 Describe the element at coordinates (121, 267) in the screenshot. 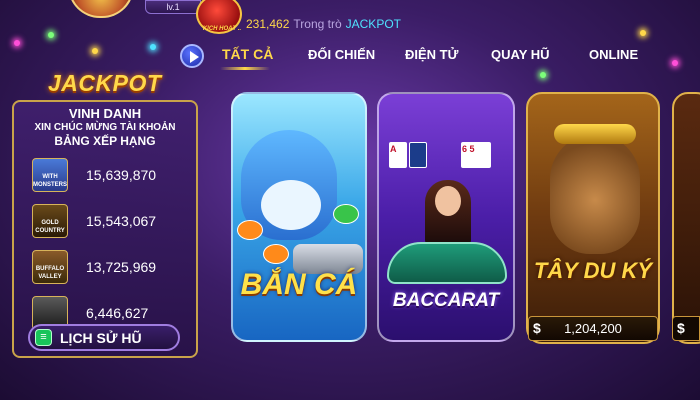

I see `win-amount: 13,725,969` at that location.